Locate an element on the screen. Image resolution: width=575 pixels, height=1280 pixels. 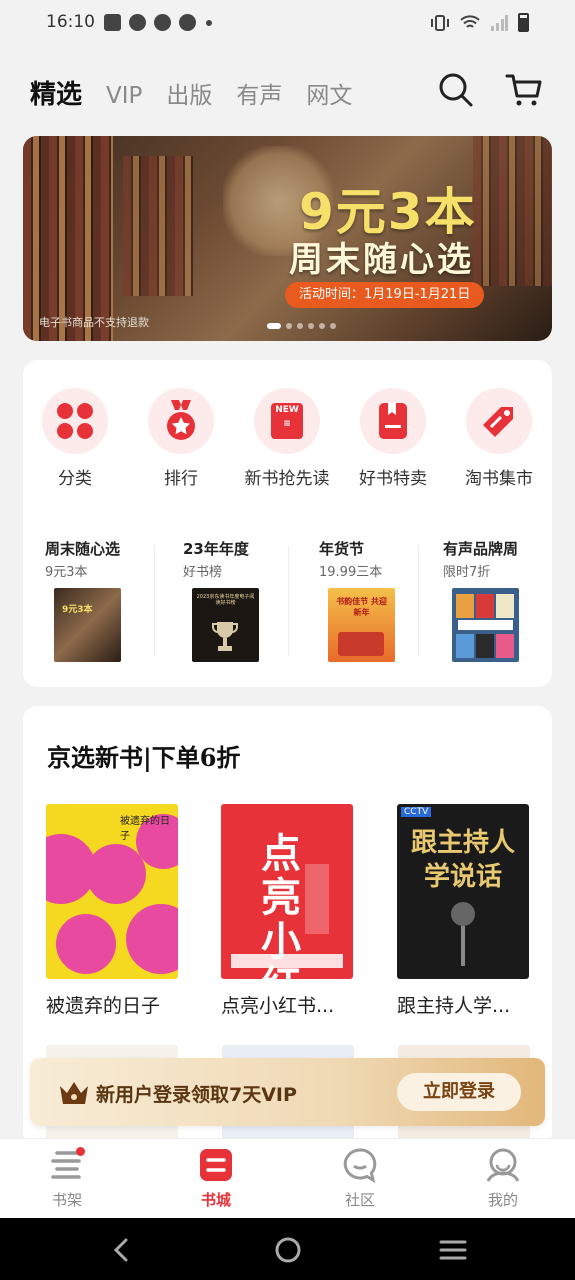
book-title: 被遗弃的日子 is located at coordinates (103, 1006).